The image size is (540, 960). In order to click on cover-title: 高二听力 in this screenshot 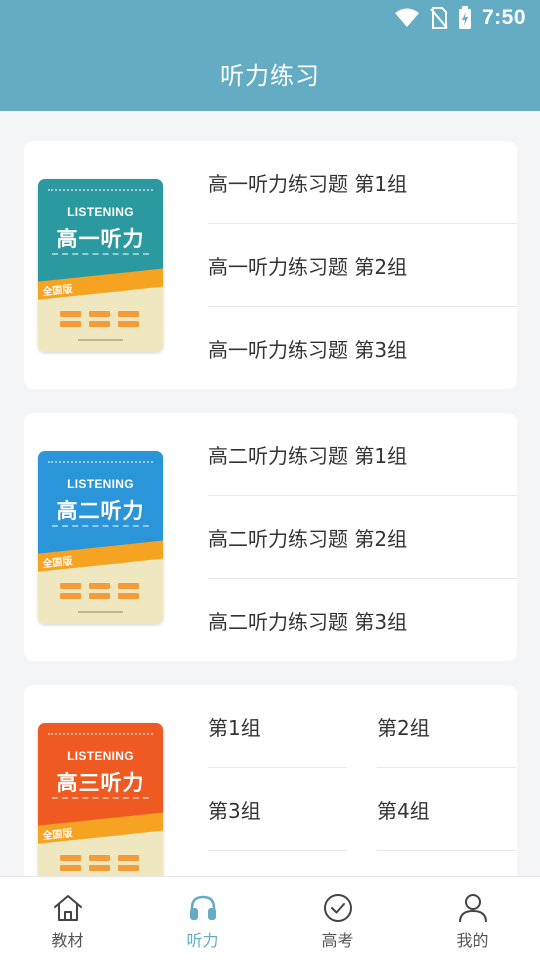, I will do `click(100, 511)`.